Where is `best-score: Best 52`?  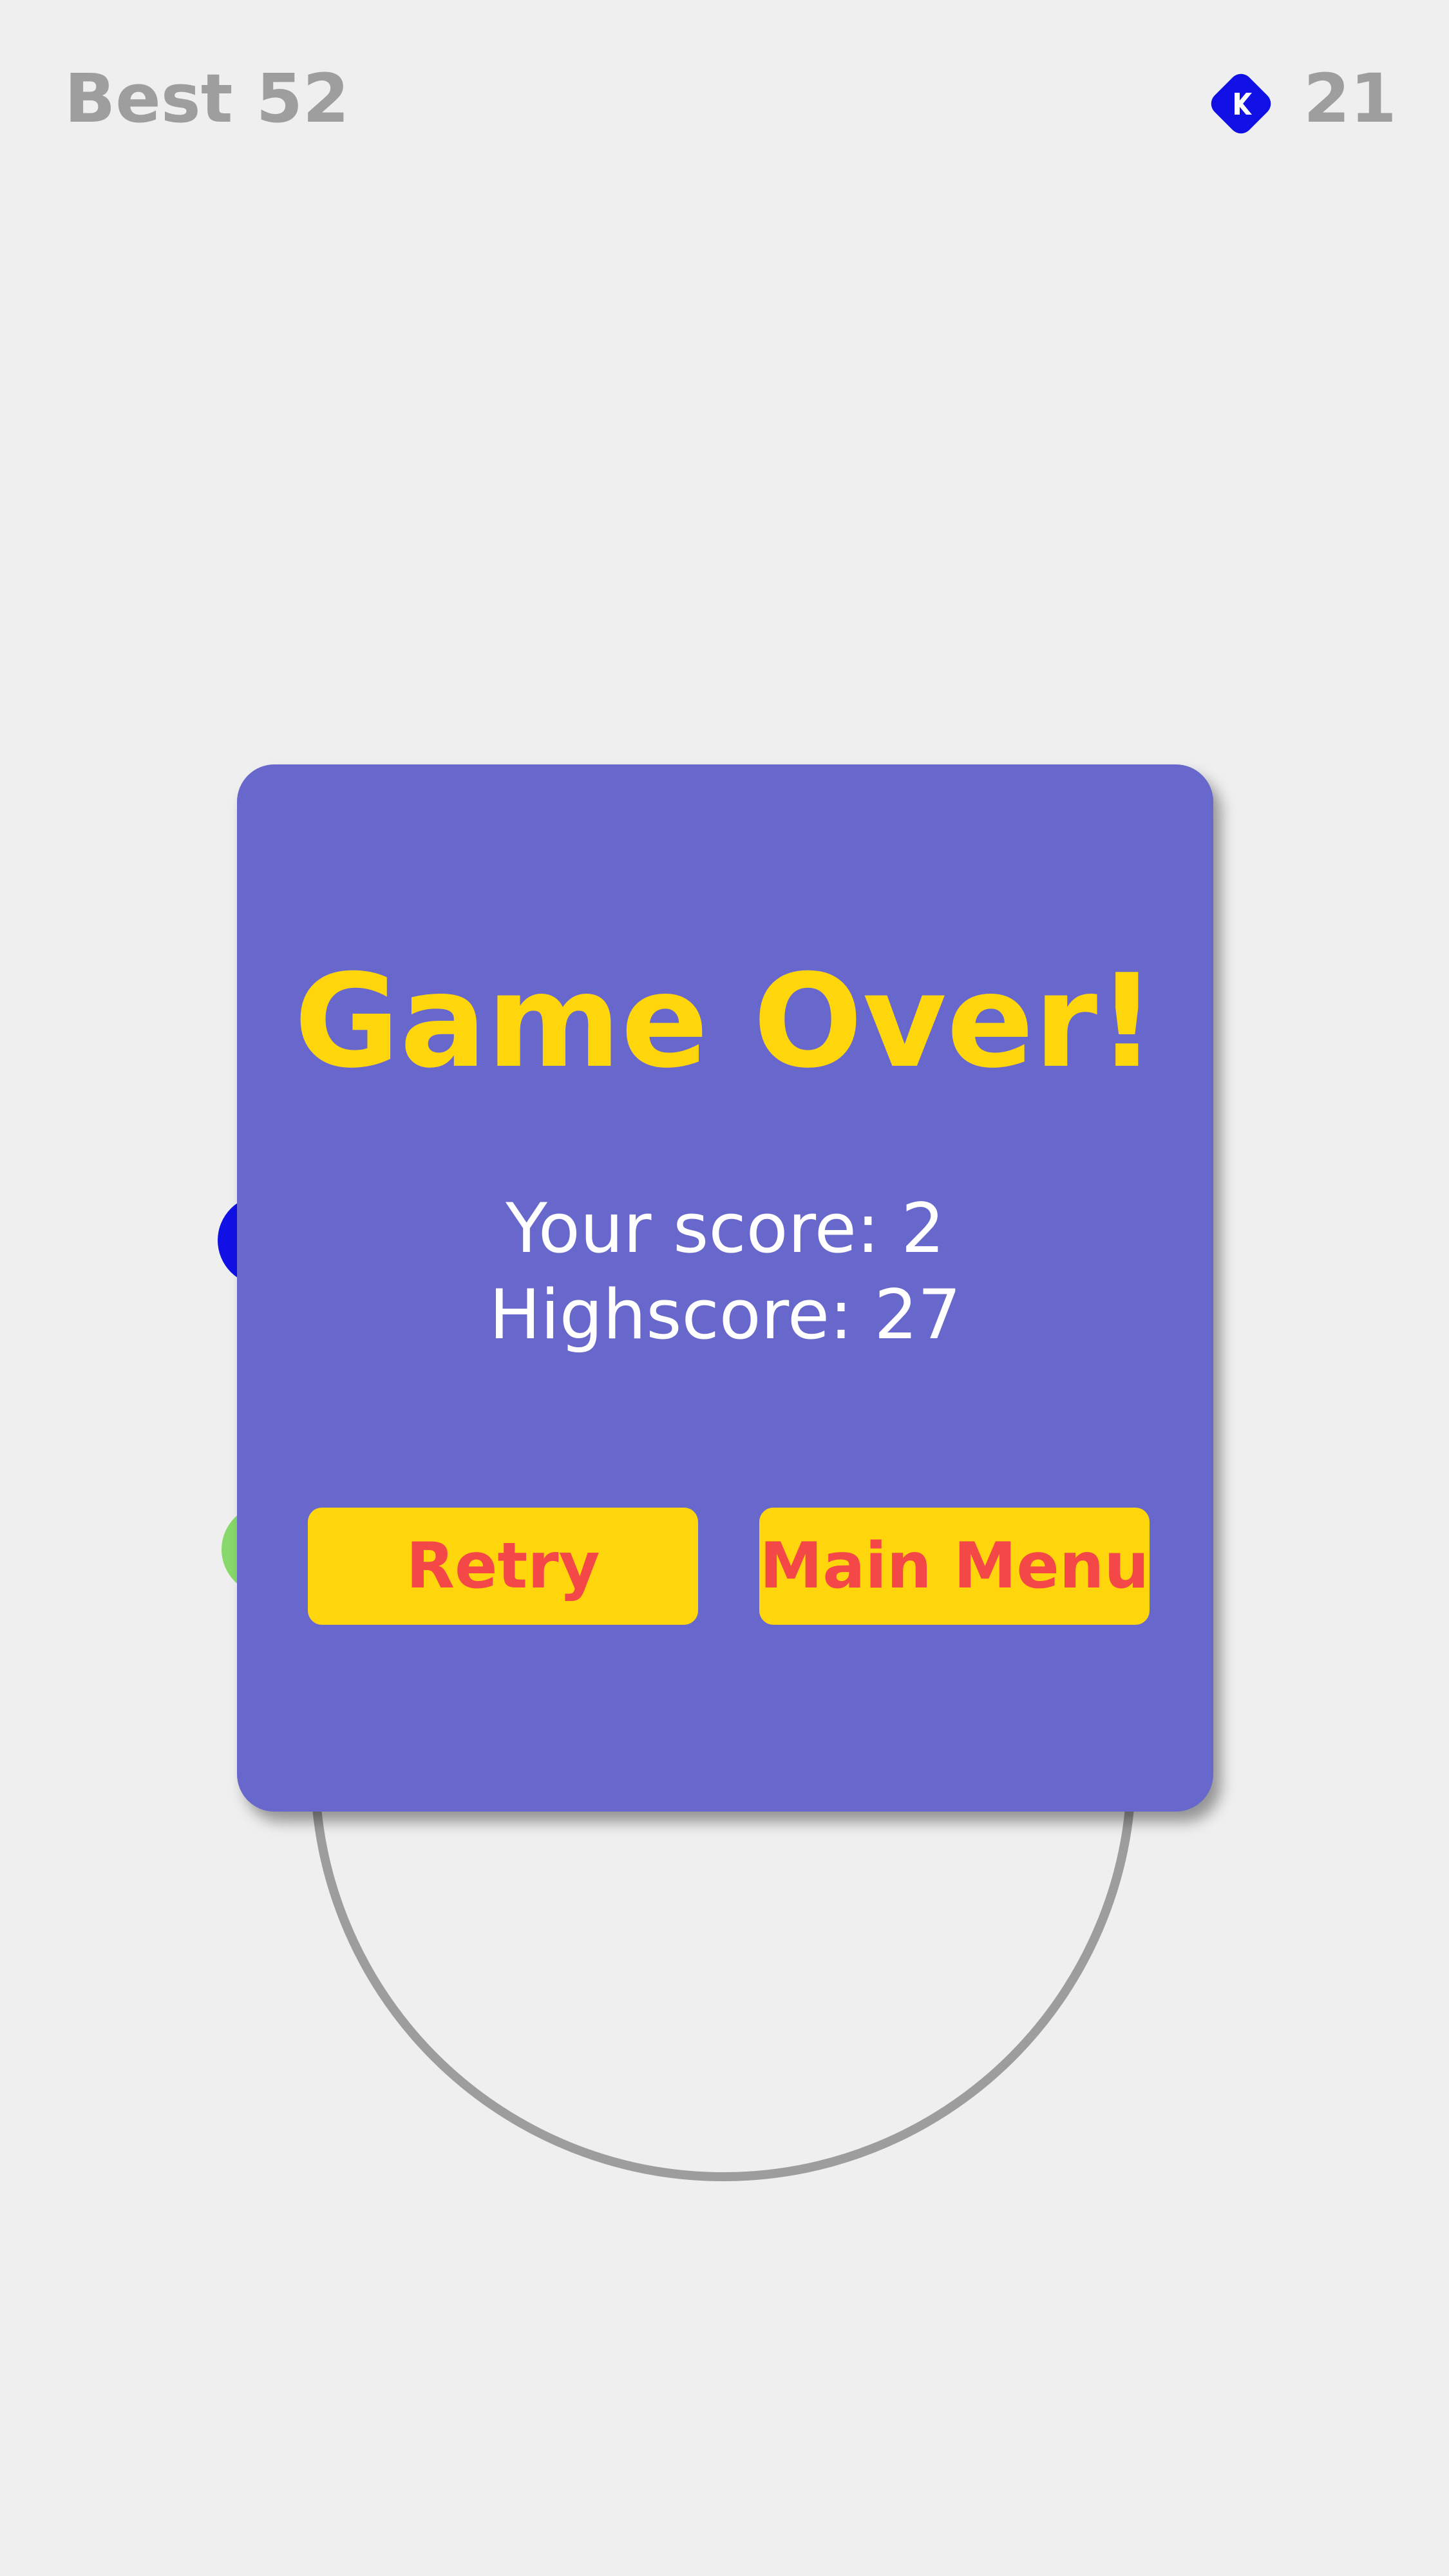 best-score: Best 52 is located at coordinates (207, 99).